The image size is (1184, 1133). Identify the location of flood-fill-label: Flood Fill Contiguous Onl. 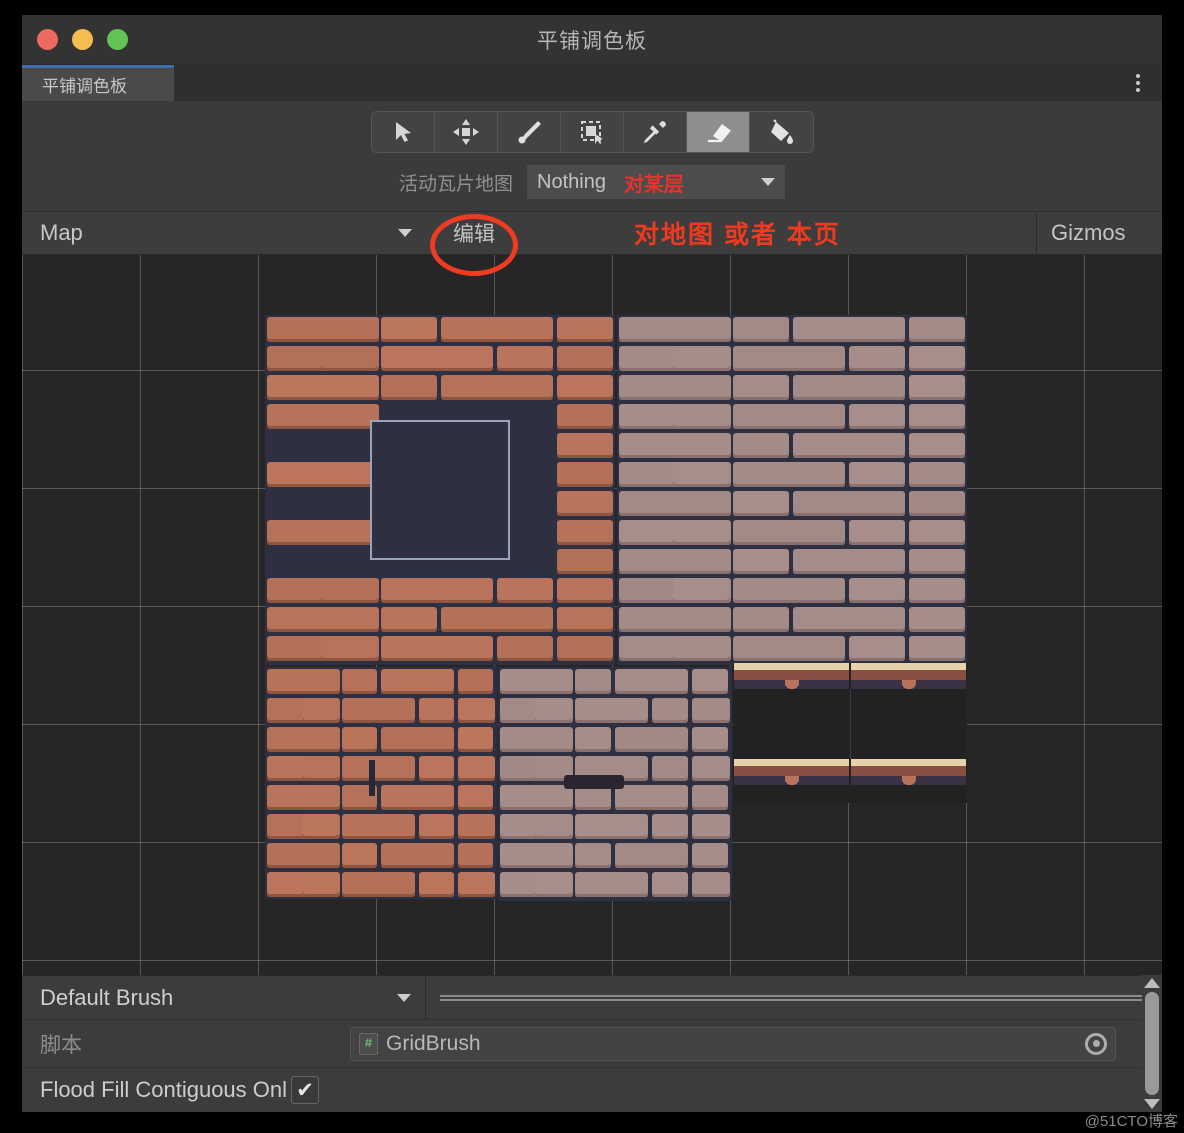
(164, 1089).